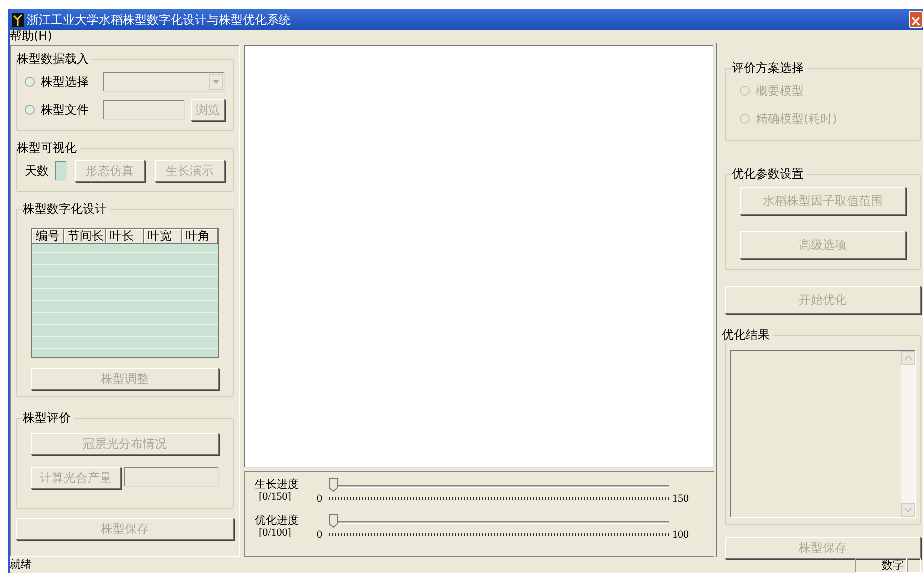 The image size is (923, 573). What do you see at coordinates (125, 236) in the screenshot?
I see `column-header: 叶长` at bounding box center [125, 236].